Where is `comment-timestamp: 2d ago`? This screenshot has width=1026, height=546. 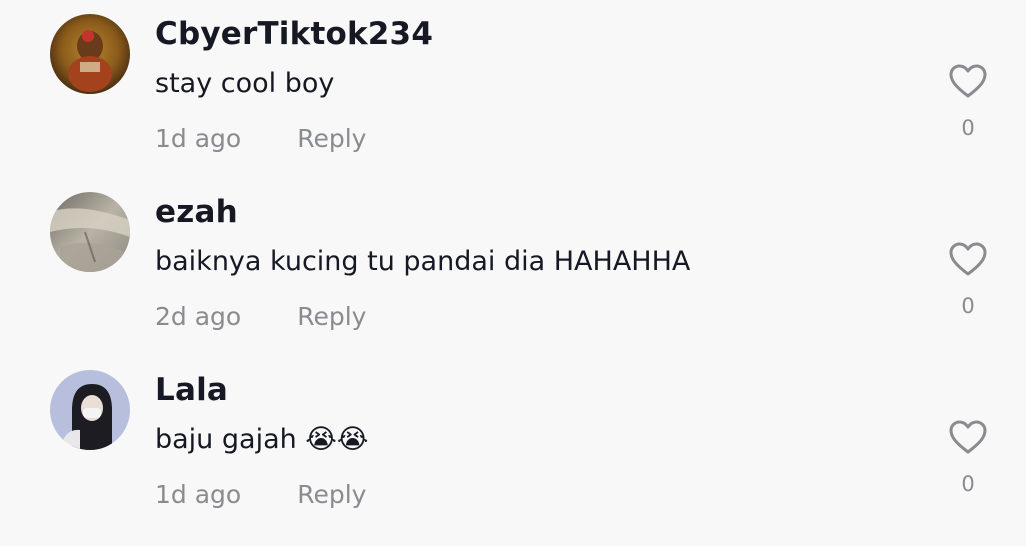
comment-timestamp: 2d ago is located at coordinates (198, 316).